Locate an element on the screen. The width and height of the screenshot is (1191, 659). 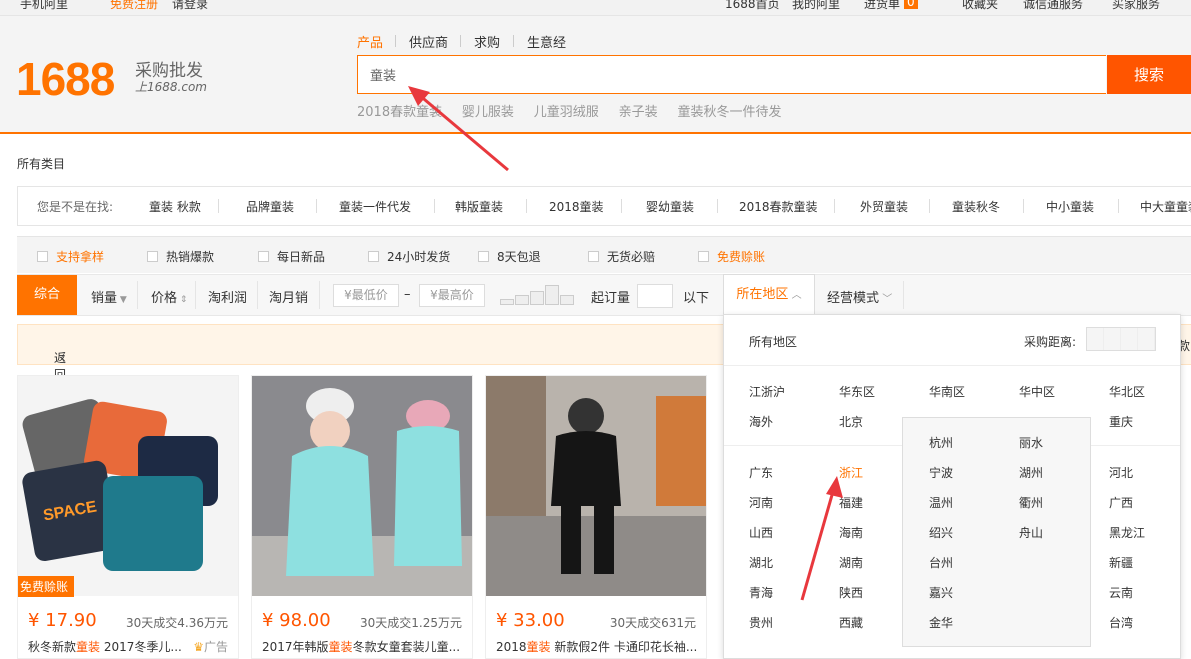
region-item: 海南 is located at coordinates (851, 532).